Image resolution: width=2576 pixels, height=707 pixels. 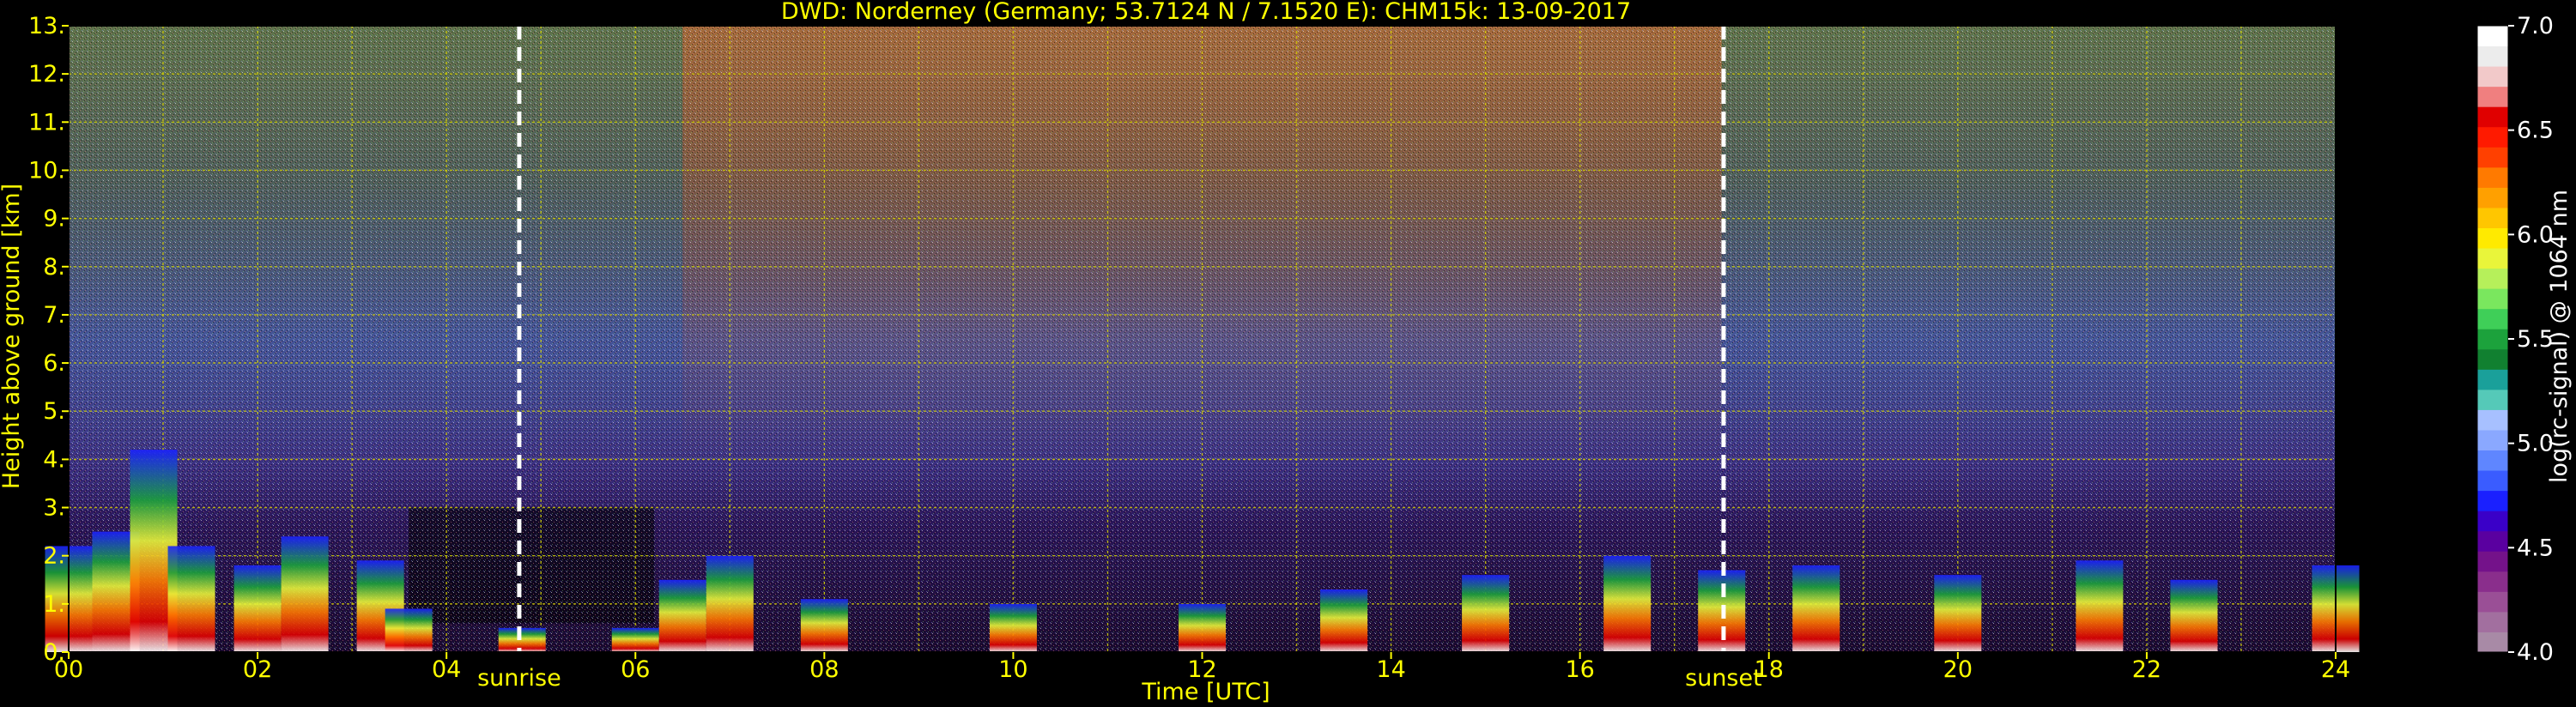 I want to click on y-tick-label: 8., so click(x=54, y=267).